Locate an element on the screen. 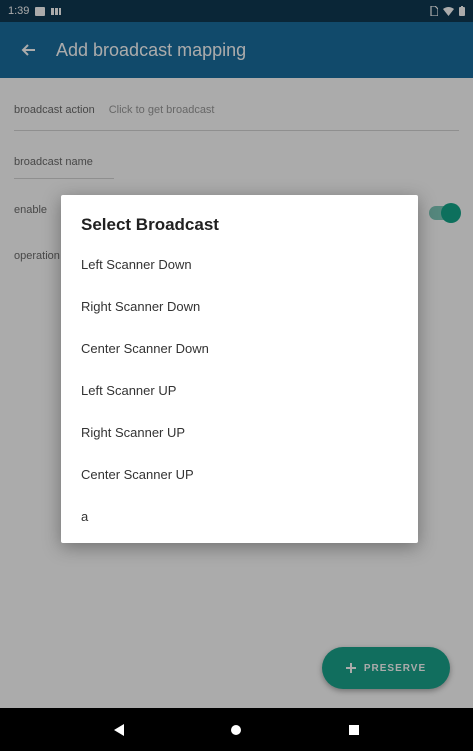 This screenshot has height=751, width=473. list-item: Center Scanner Down is located at coordinates (239, 348).